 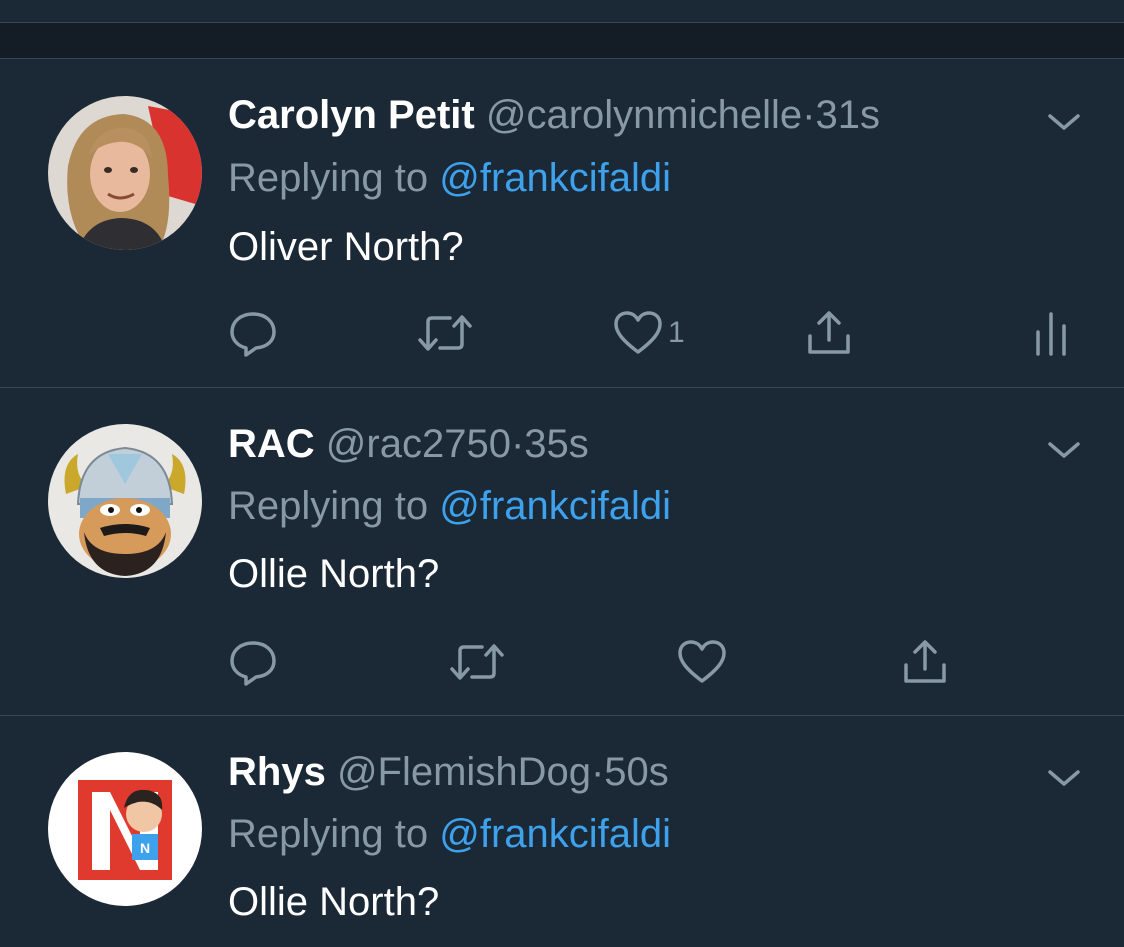 What do you see at coordinates (145, 848) in the screenshot?
I see `svg-text: N` at bounding box center [145, 848].